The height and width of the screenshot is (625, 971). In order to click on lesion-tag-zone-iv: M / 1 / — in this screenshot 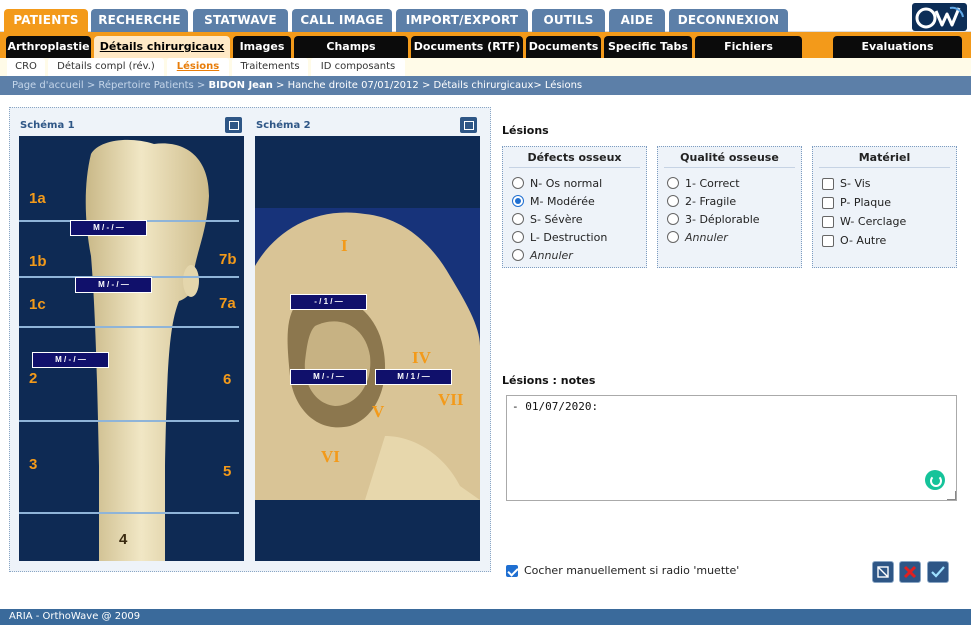, I will do `click(413, 377)`.